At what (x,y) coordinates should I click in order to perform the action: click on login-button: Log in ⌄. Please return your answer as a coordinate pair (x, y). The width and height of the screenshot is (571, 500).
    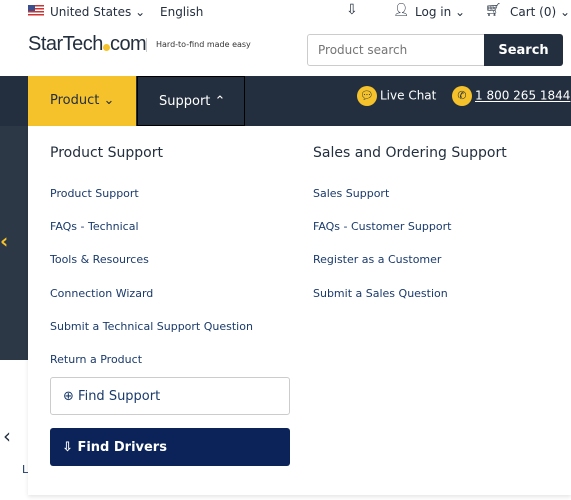
    Looking at the image, I should click on (440, 12).